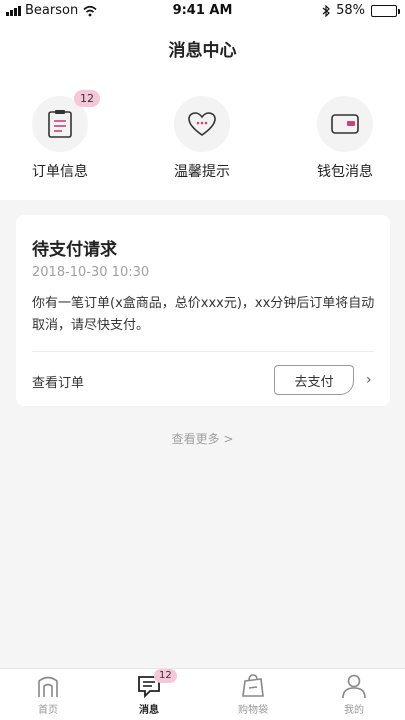  Describe the element at coordinates (58, 381) in the screenshot. I see `view-order-link: 查看订单` at that location.